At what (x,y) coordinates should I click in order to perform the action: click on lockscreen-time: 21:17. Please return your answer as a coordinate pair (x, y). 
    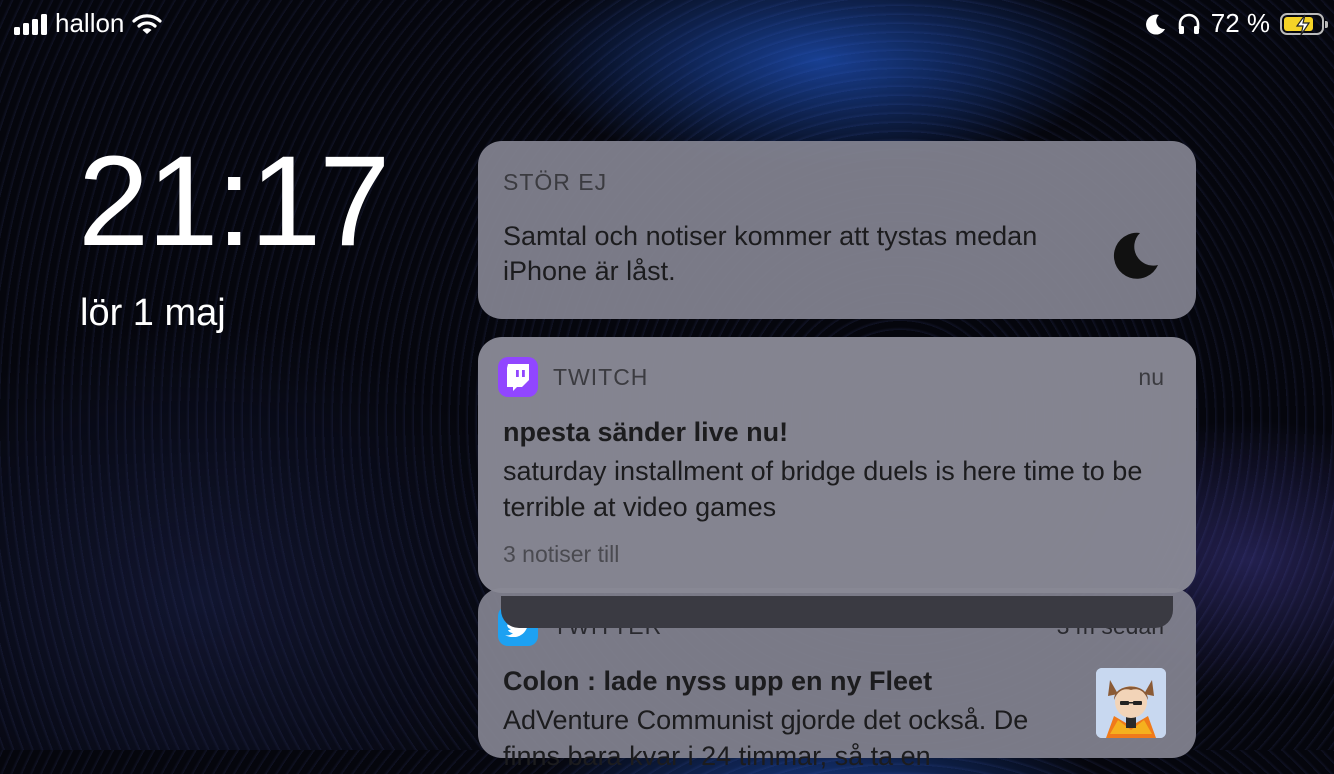
    Looking at the image, I should click on (234, 201).